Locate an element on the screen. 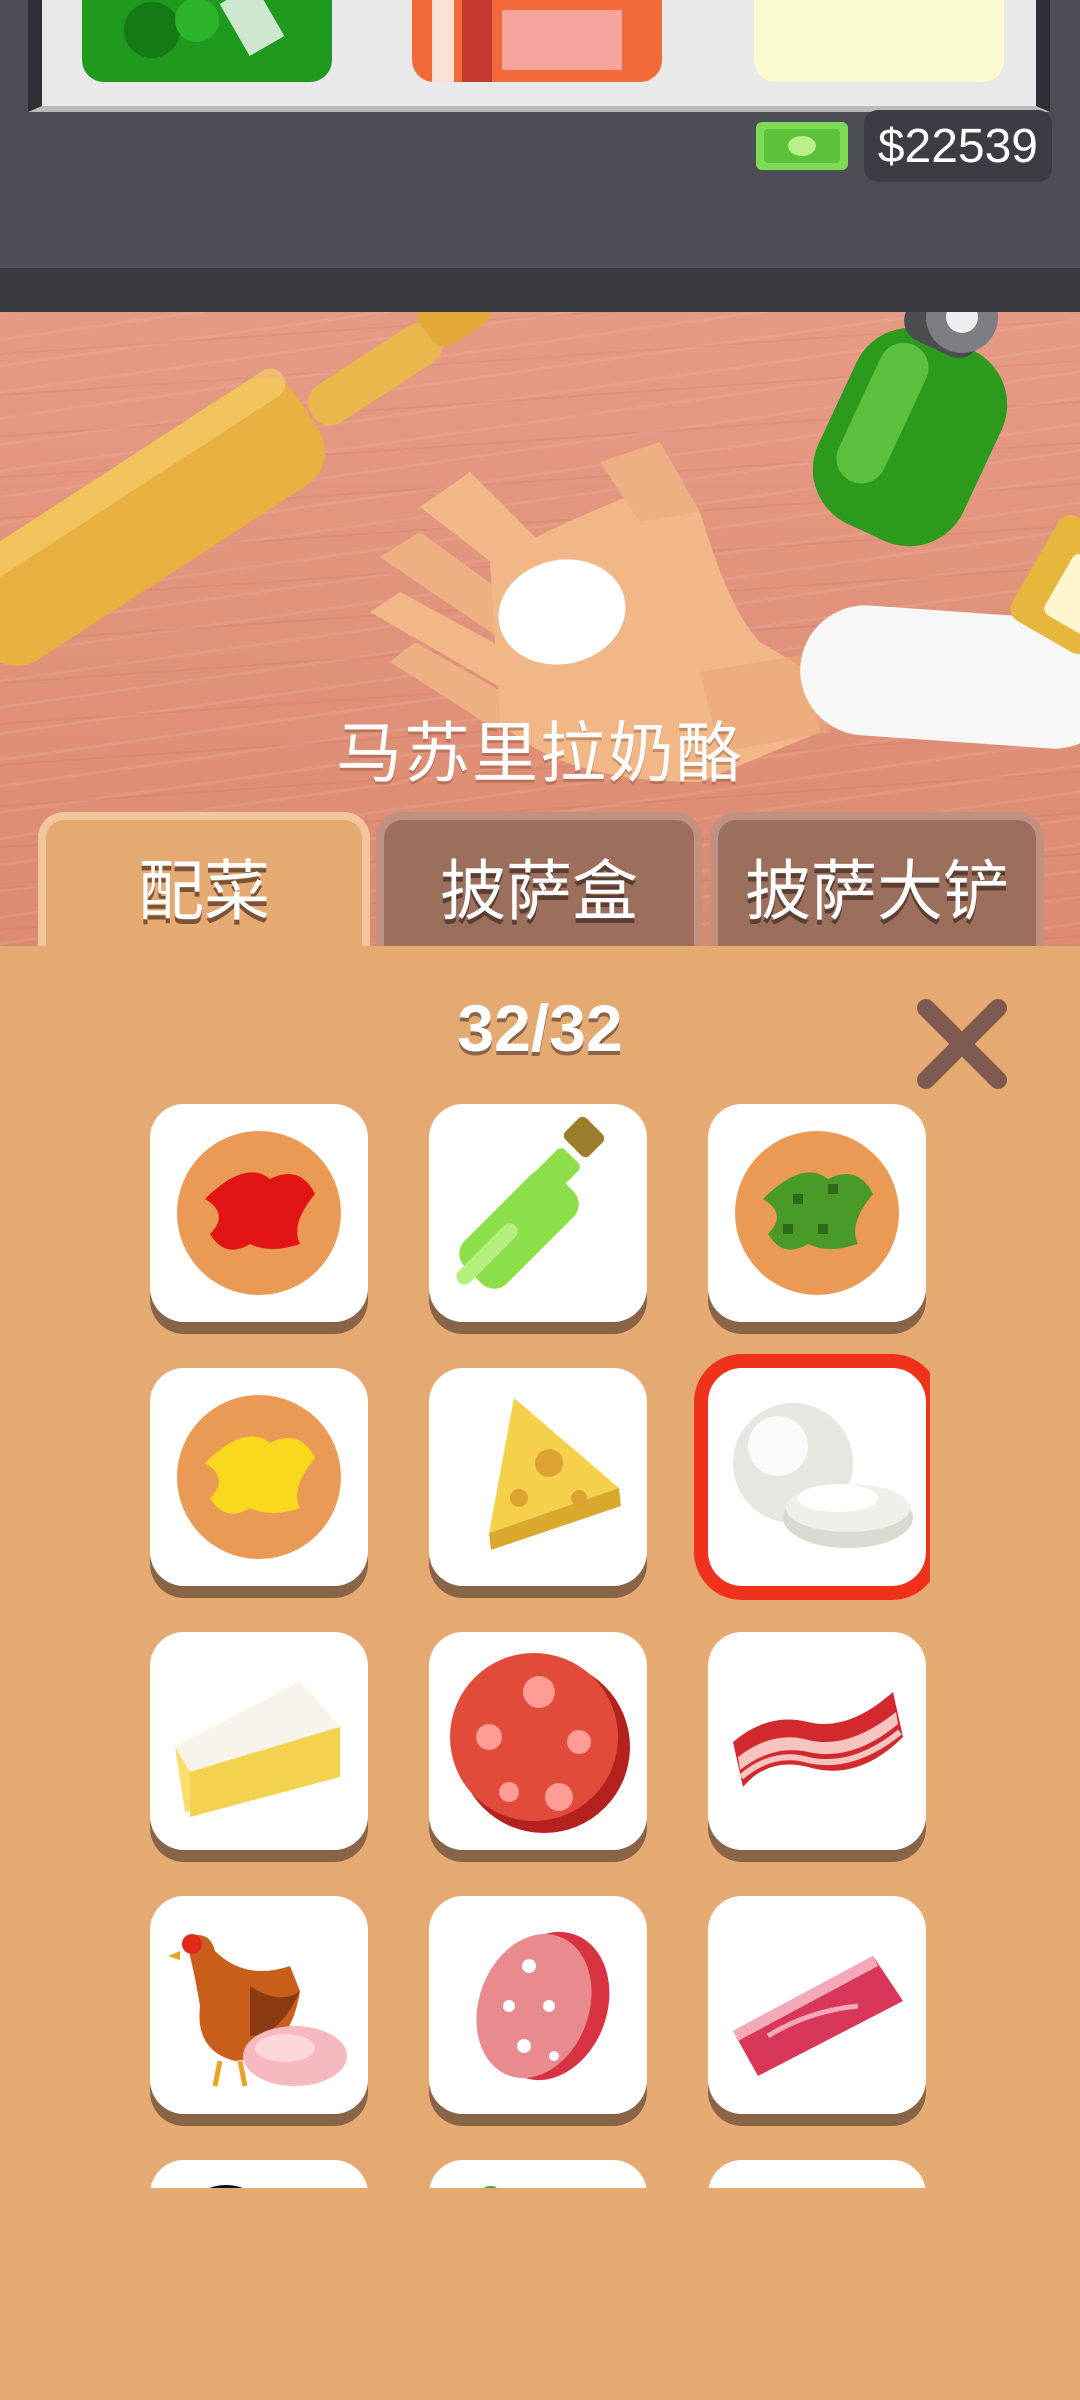 This screenshot has width=1080, height=2400. brie-icon is located at coordinates (257, 1749).